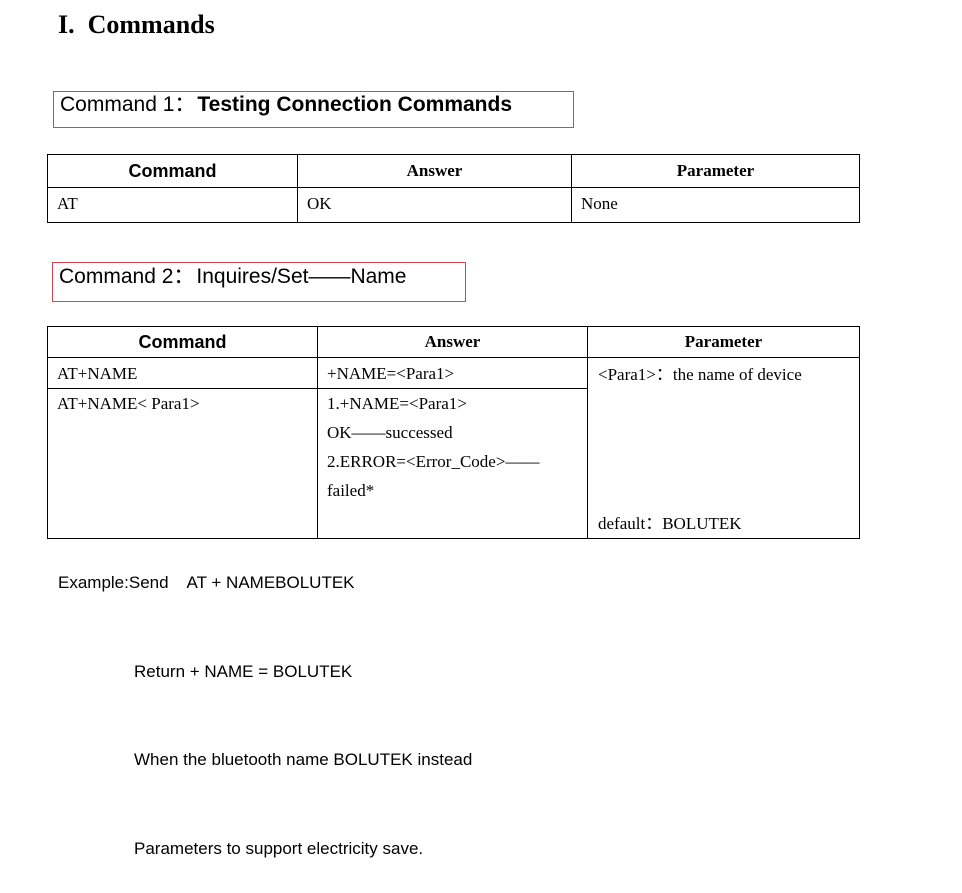 The height and width of the screenshot is (893, 962). What do you see at coordinates (172, 205) in the screenshot?
I see `command-cell: AT` at bounding box center [172, 205].